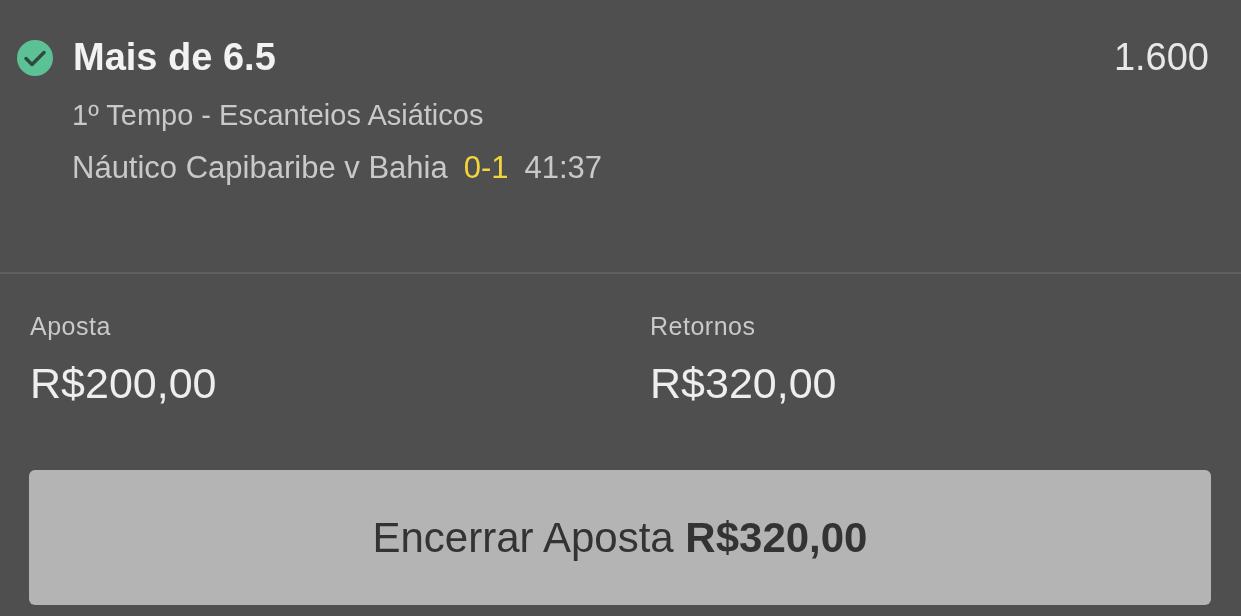 This screenshot has height=616, width=1241. I want to click on returns-value: R$320,00, so click(744, 383).